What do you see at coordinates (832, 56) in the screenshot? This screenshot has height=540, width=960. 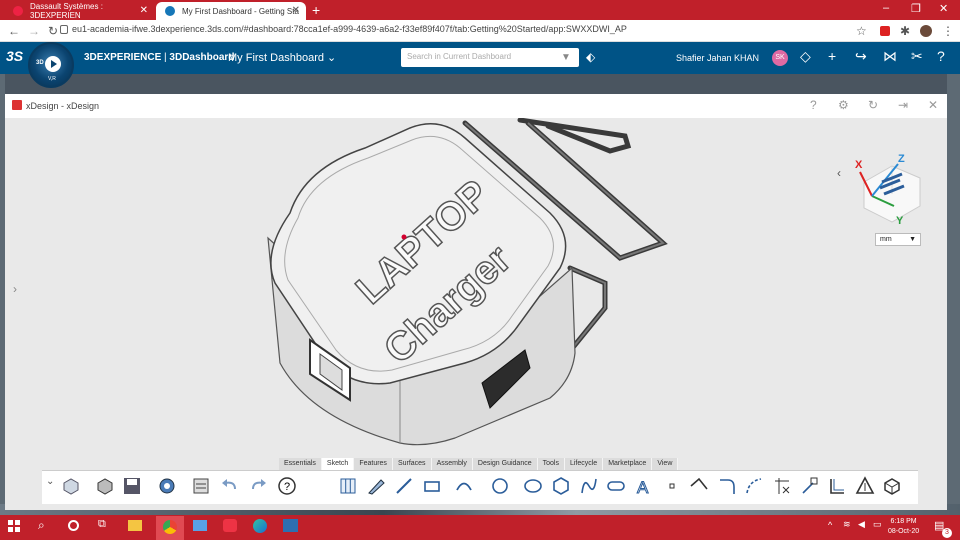 I see `add-icon: +` at bounding box center [832, 56].